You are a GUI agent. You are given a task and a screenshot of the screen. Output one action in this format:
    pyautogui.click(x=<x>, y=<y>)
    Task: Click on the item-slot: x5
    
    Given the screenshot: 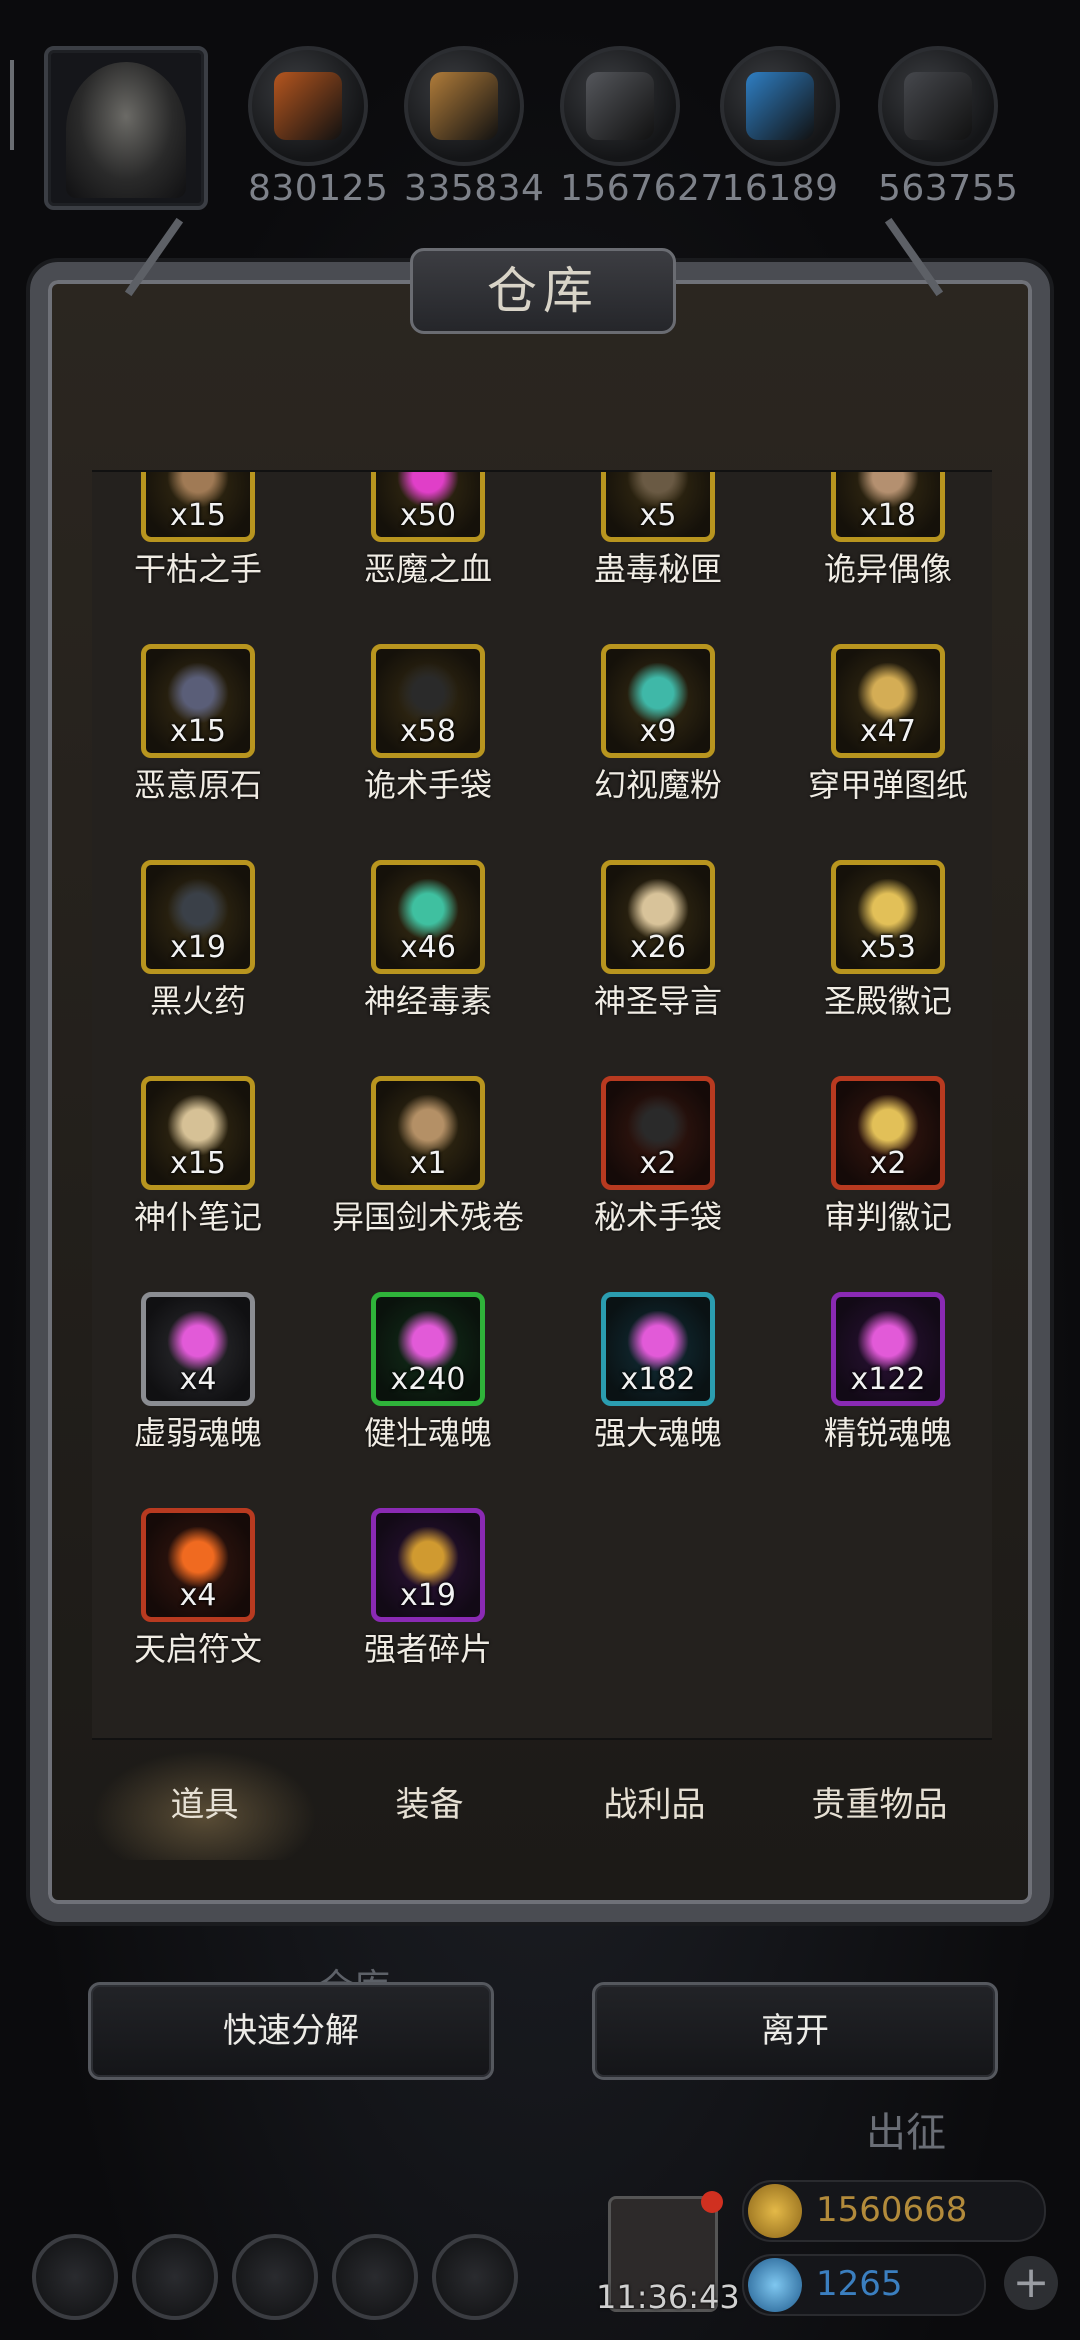 What is the action you would take?
    pyautogui.click(x=658, y=507)
    